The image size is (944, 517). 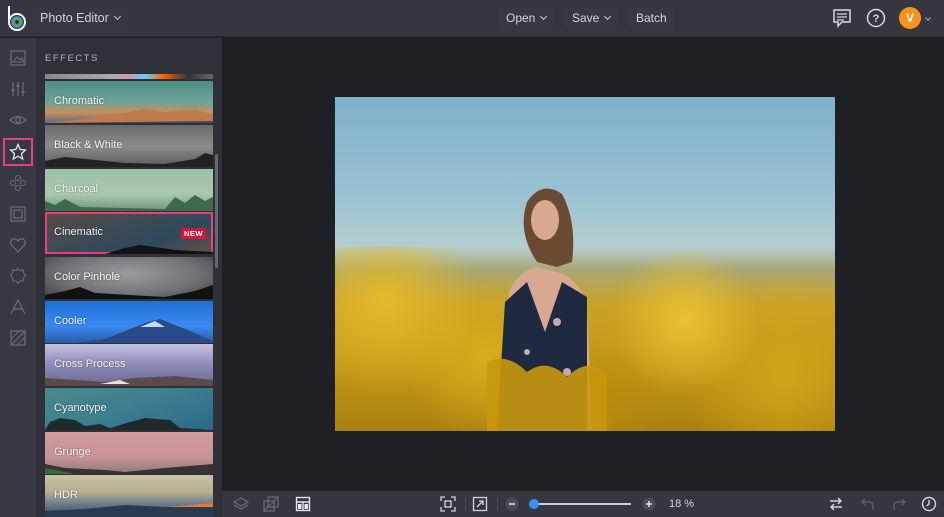 I want to click on layers-button, so click(x=241, y=504).